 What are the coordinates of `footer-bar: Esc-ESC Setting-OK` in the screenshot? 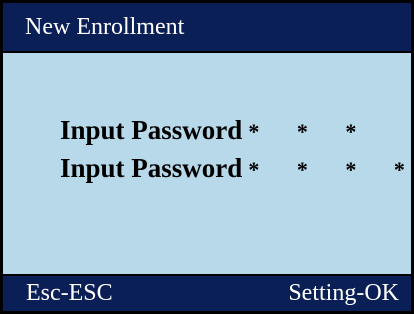 It's located at (207, 292).